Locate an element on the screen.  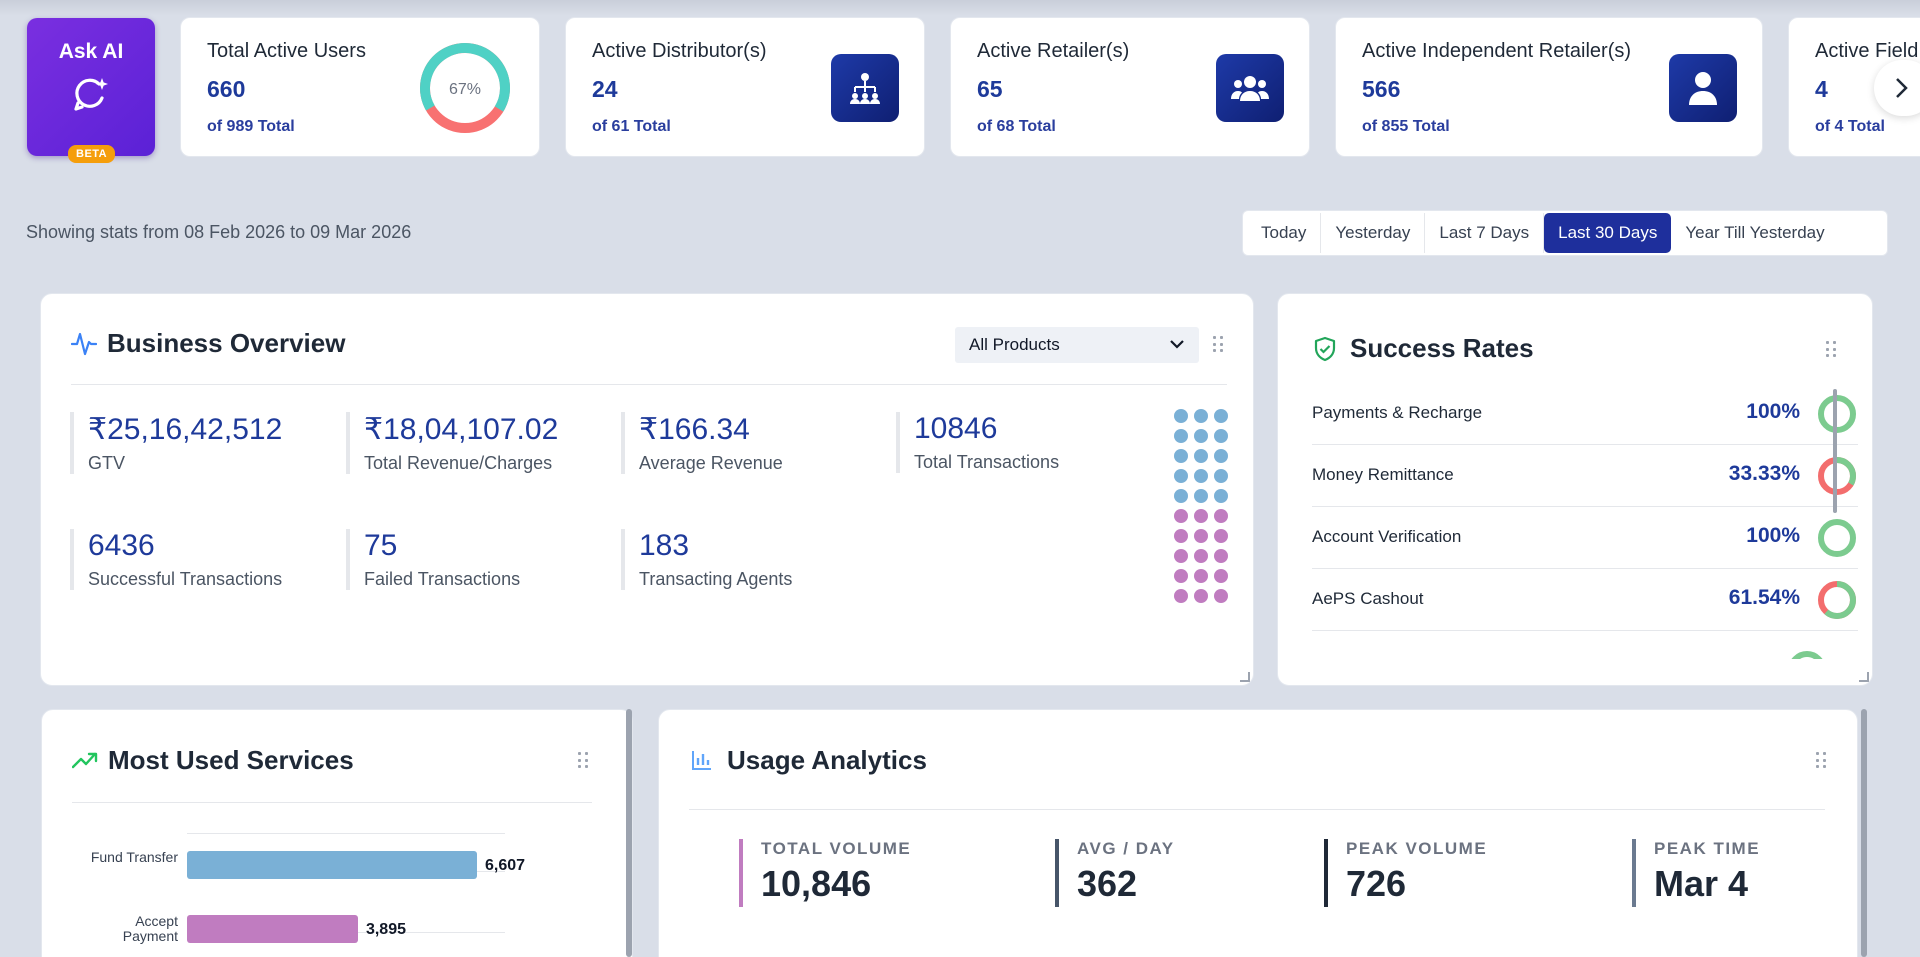
card-total-active-users: Total Active Users 660 of 989 Total 67% is located at coordinates (360, 87).